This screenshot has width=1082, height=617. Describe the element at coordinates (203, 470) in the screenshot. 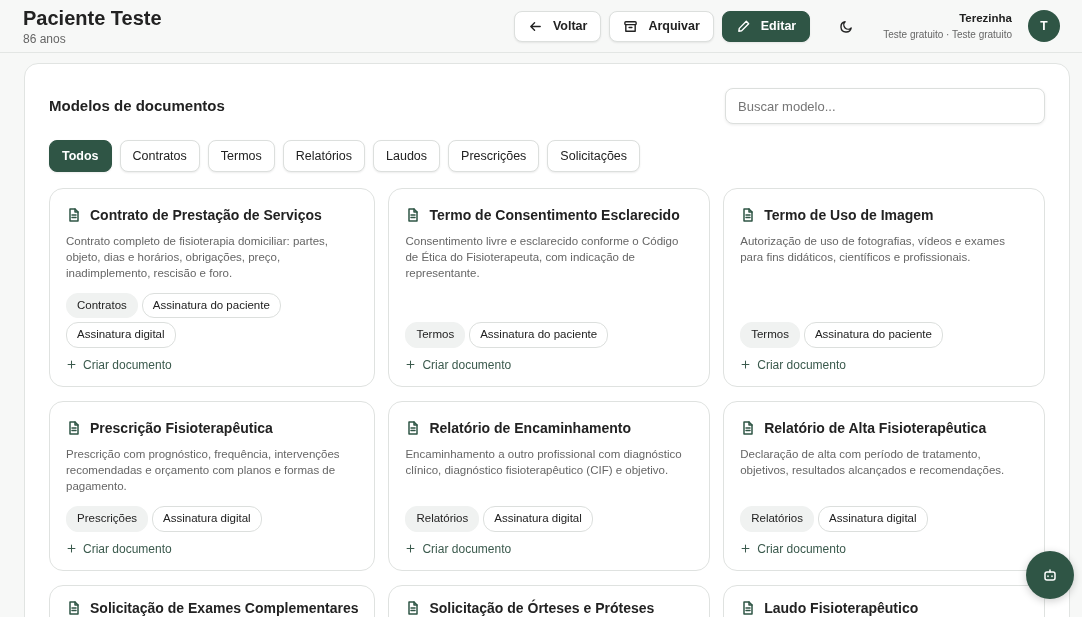

I see `template-description: Prescrição com prognóstico, frequência, intervenções recomendadas e orçamento com planos e formas de pagamento.` at that location.